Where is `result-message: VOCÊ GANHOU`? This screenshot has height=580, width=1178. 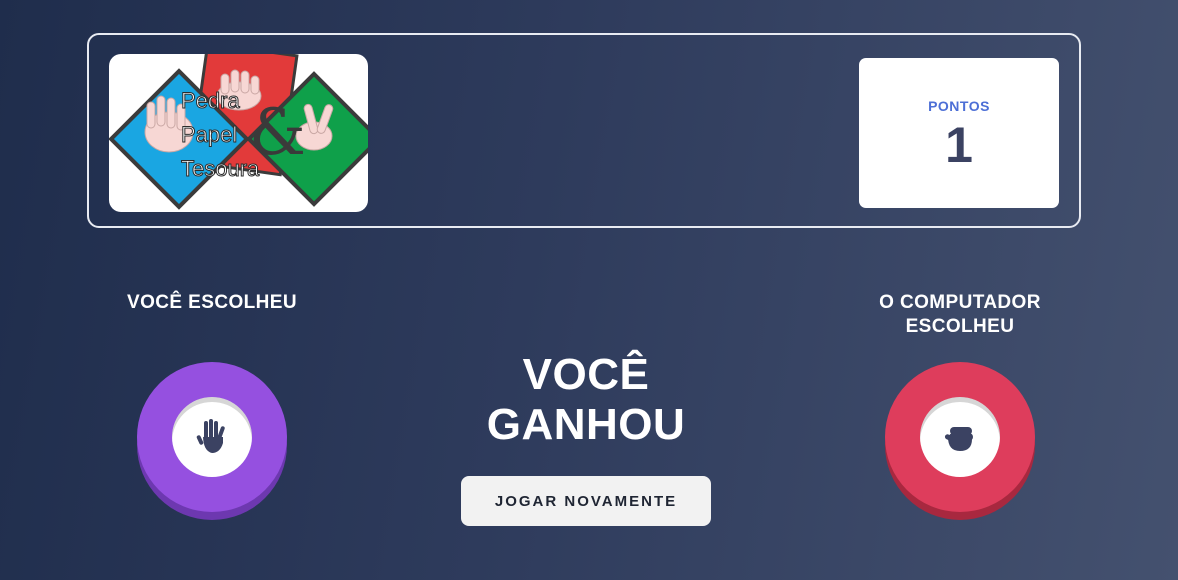
result-message: VOCÊ GANHOU is located at coordinates (586, 400).